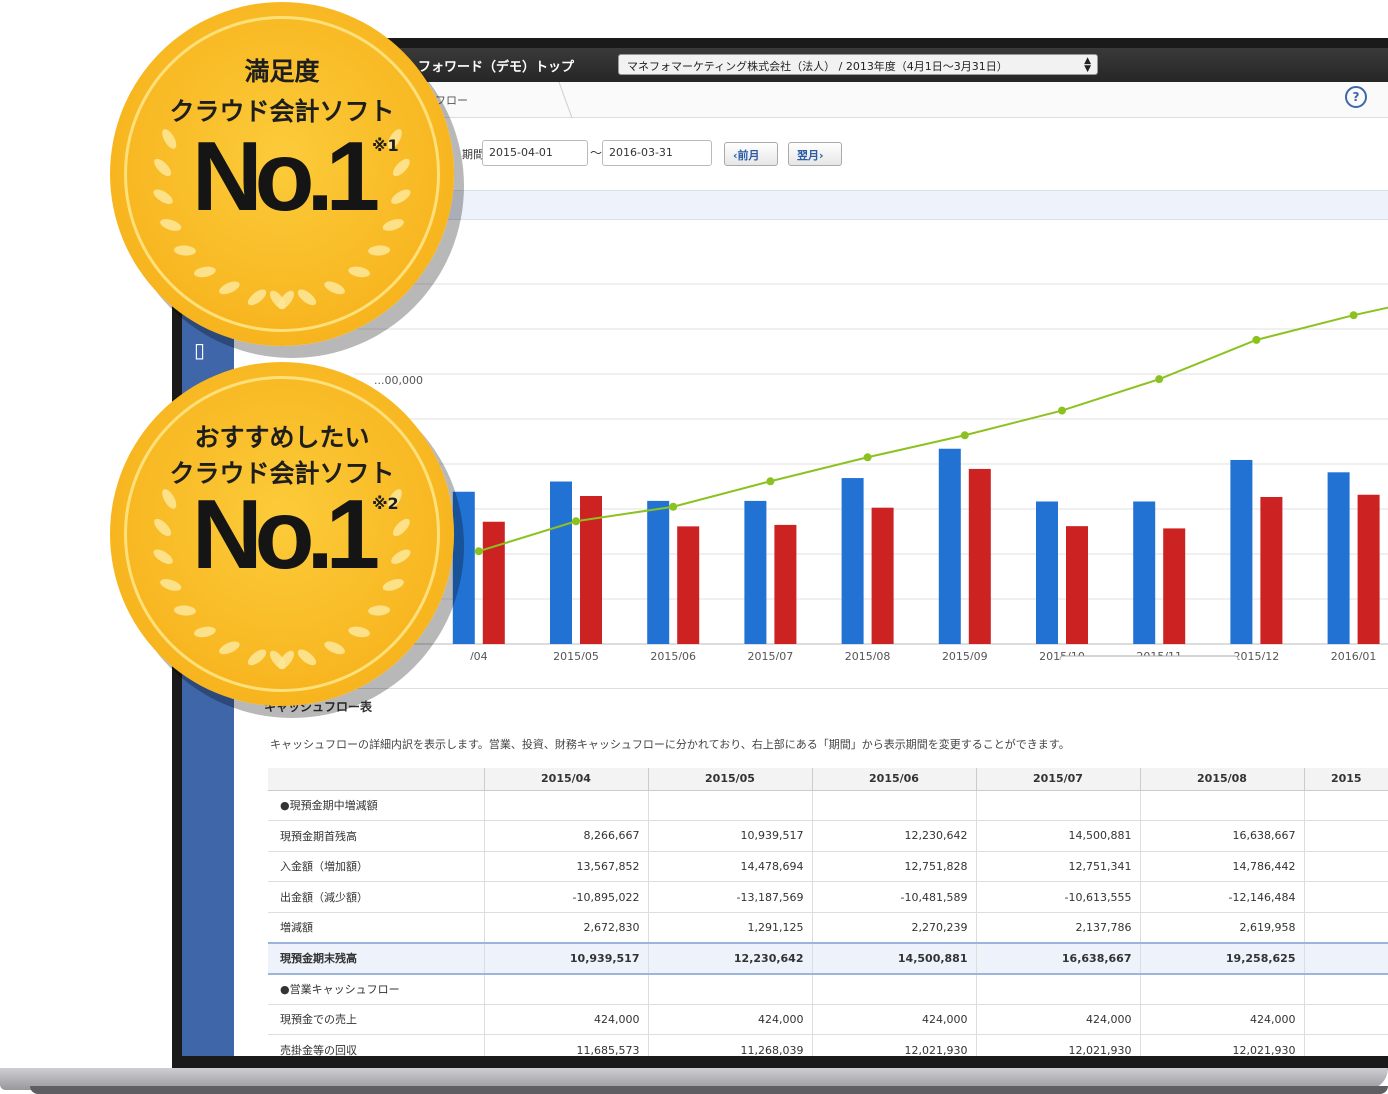 The height and width of the screenshot is (1094, 1388). What do you see at coordinates (1356, 97) in the screenshot?
I see `help-icon: ?` at bounding box center [1356, 97].